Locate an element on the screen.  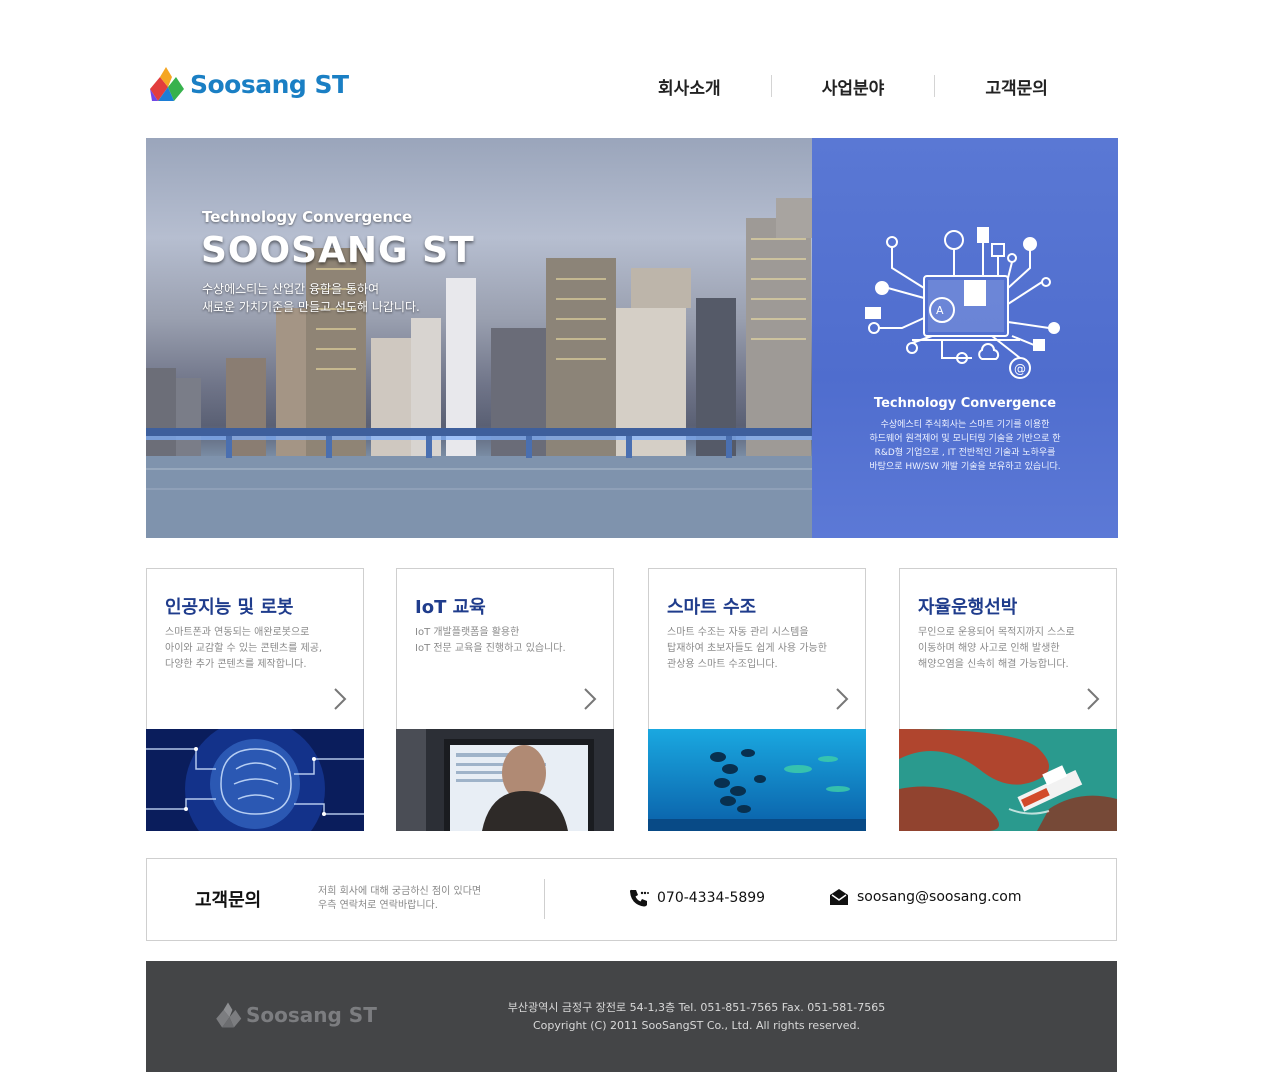
nav-item-contact: 고객문의 is located at coordinates (1016, 86).